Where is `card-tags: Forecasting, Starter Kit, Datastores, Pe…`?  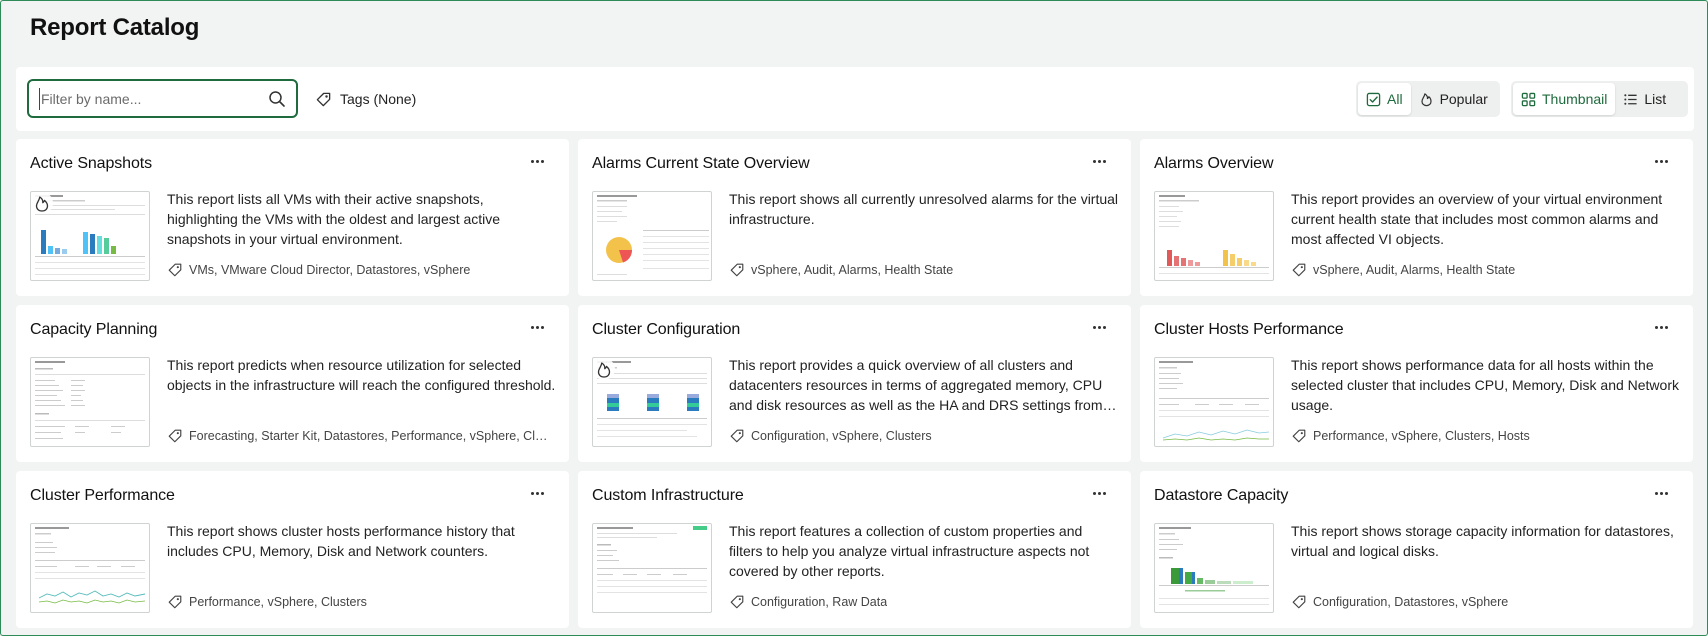
card-tags: Forecasting, Starter Kit, Datastores, Pe… is located at coordinates (362, 436).